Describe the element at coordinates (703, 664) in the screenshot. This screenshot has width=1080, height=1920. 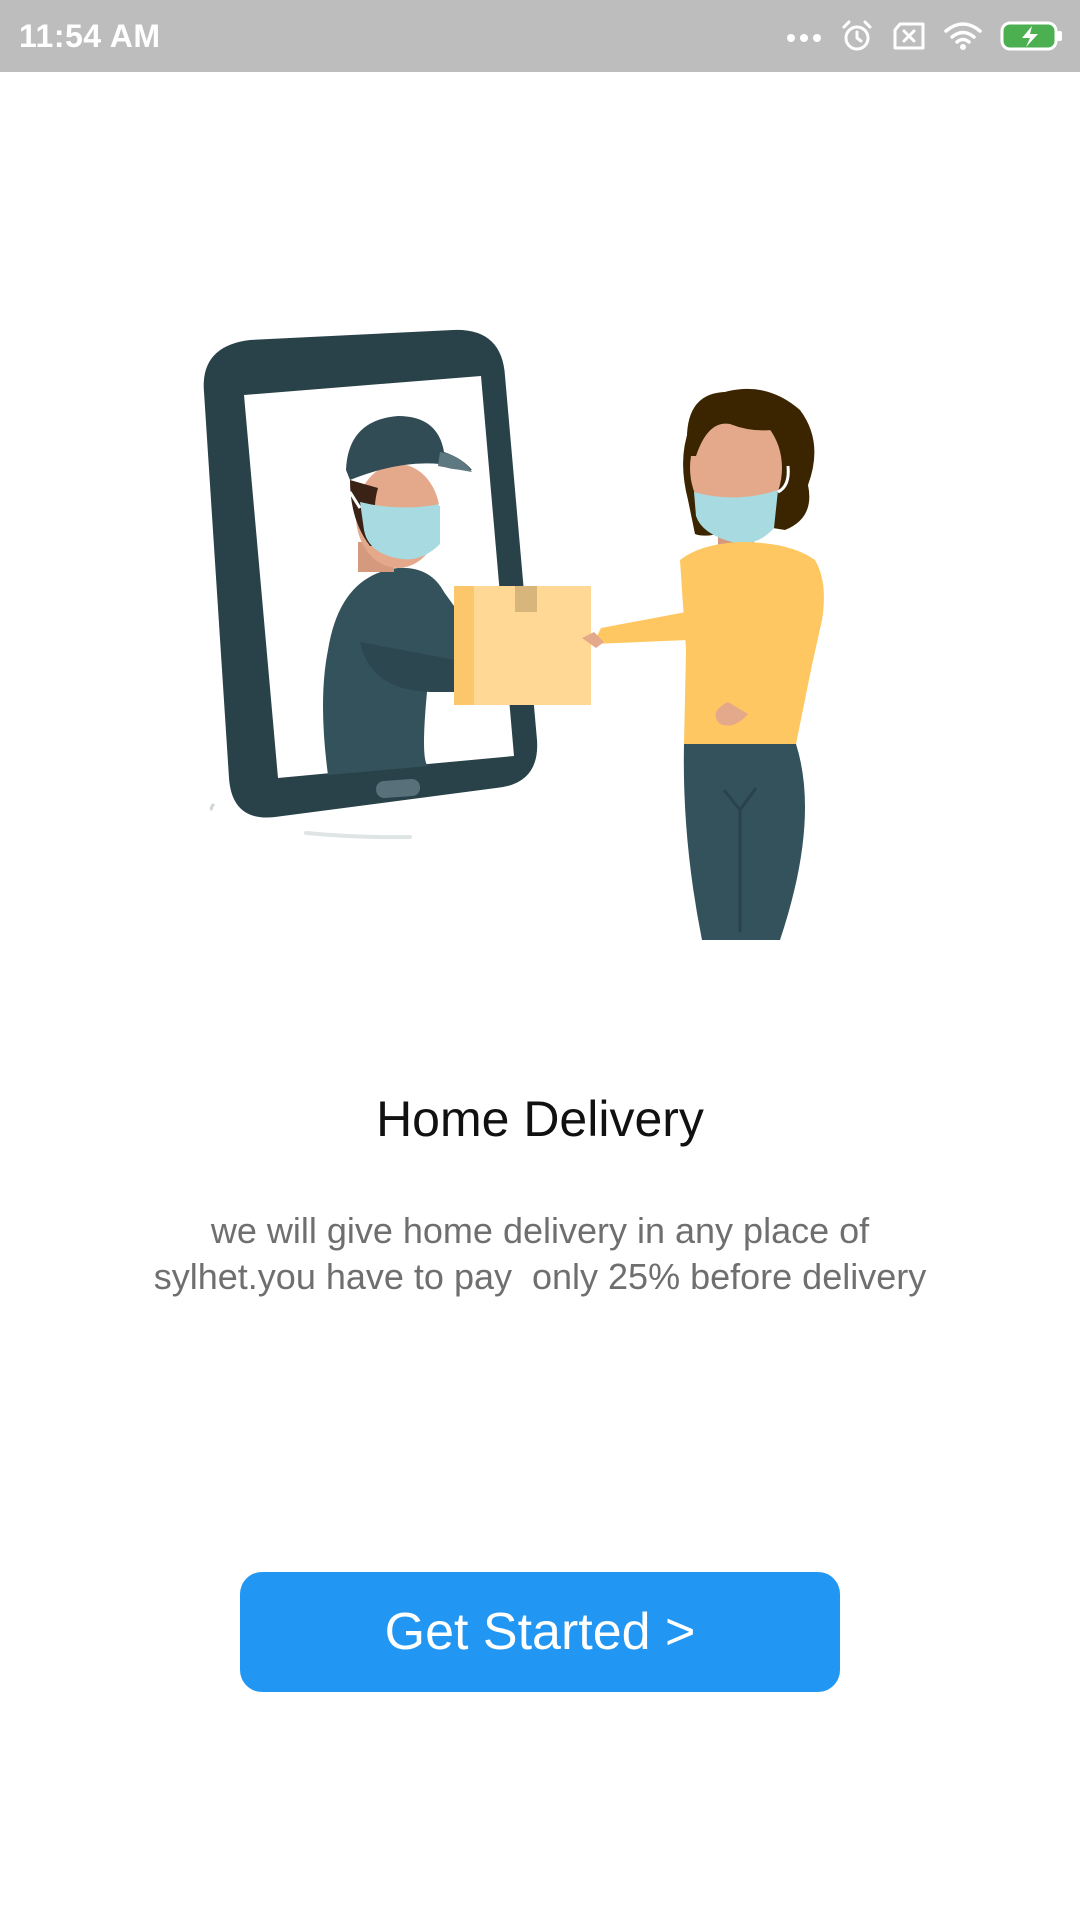
I see `woman-customer-graphic` at that location.